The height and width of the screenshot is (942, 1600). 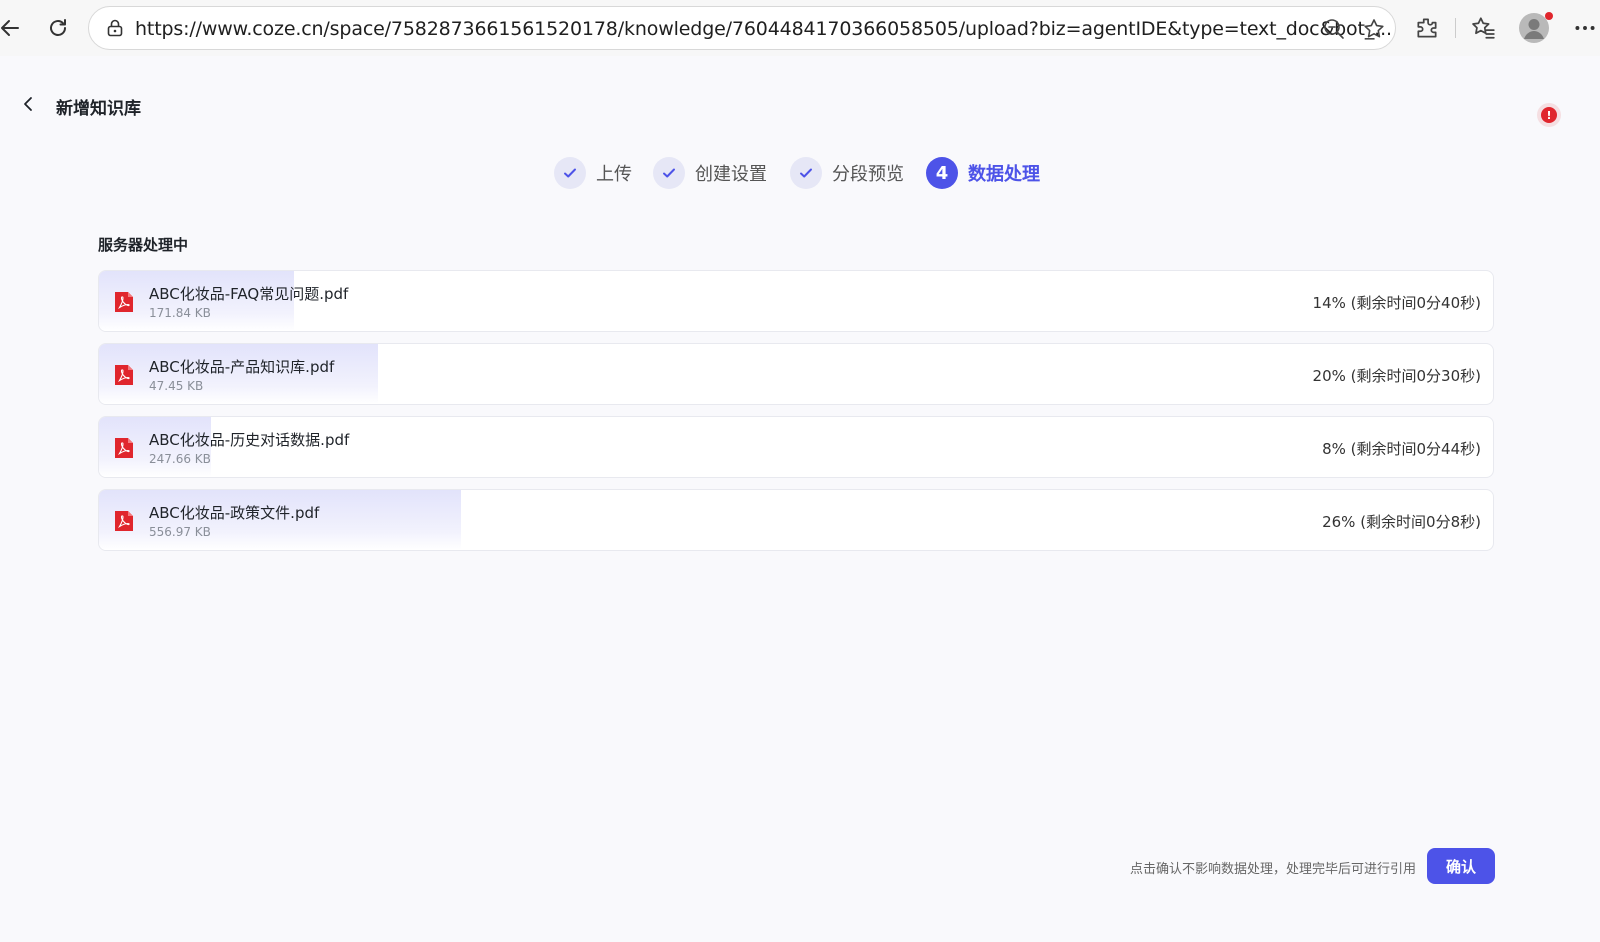 What do you see at coordinates (1004, 174) in the screenshot?
I see `step-label: 数据处理` at bounding box center [1004, 174].